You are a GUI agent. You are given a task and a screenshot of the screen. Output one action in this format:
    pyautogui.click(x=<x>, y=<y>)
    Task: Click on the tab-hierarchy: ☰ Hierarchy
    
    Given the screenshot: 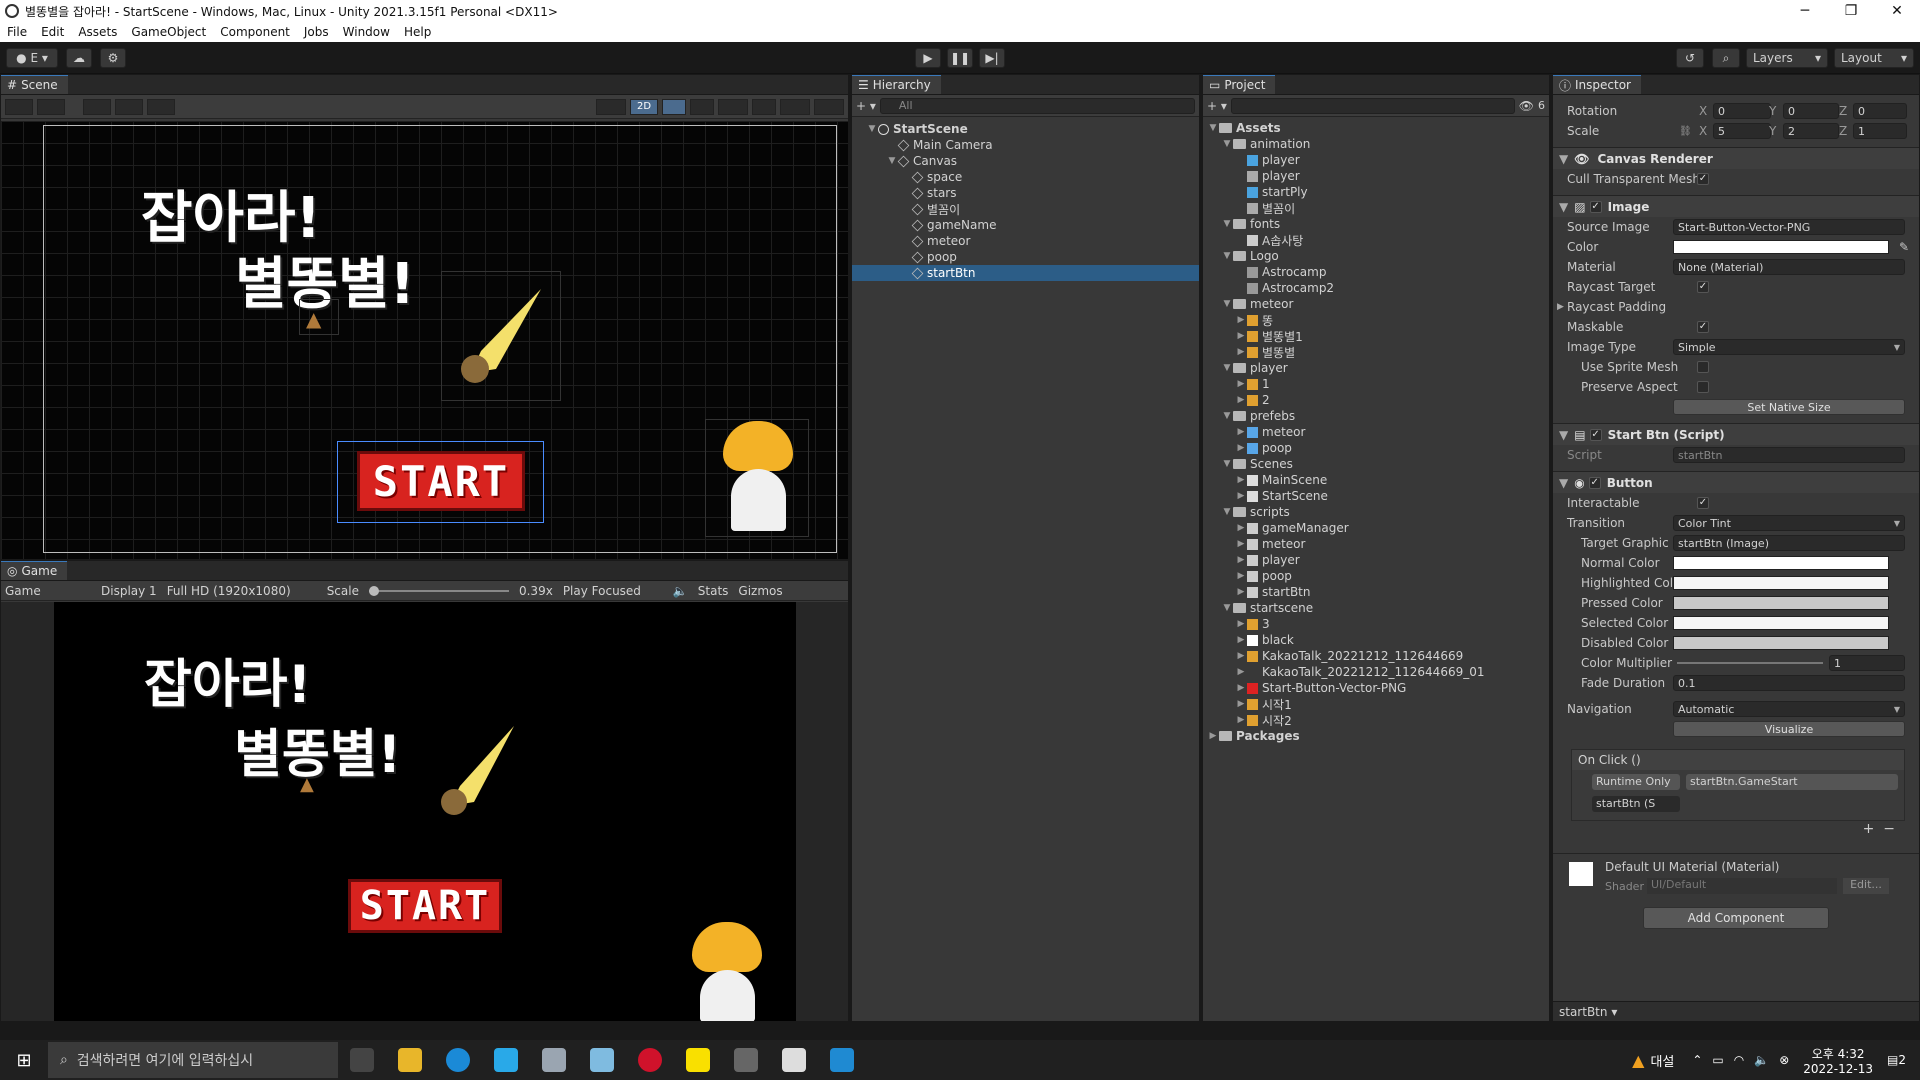 What is the action you would take?
    pyautogui.click(x=896, y=84)
    